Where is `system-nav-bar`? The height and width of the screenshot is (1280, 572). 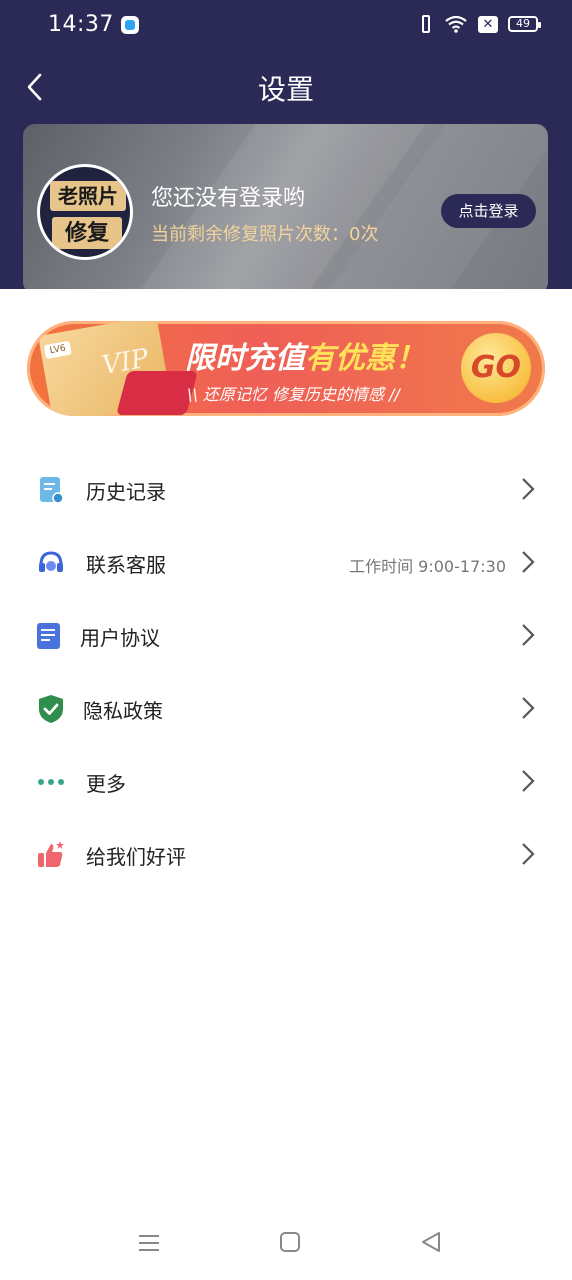 system-nav-bar is located at coordinates (286, 1245).